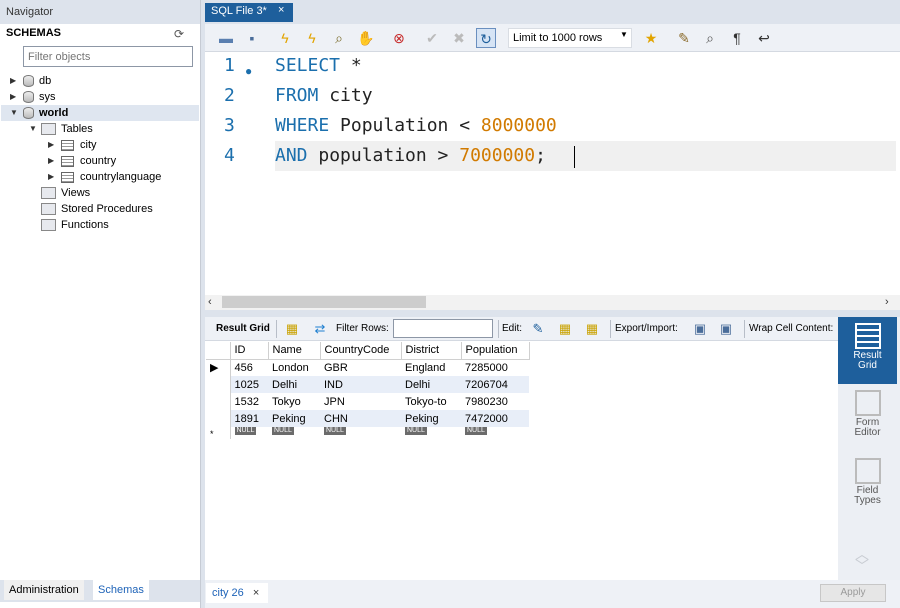  What do you see at coordinates (44, 590) in the screenshot?
I see `tab-administration: Administration` at bounding box center [44, 590].